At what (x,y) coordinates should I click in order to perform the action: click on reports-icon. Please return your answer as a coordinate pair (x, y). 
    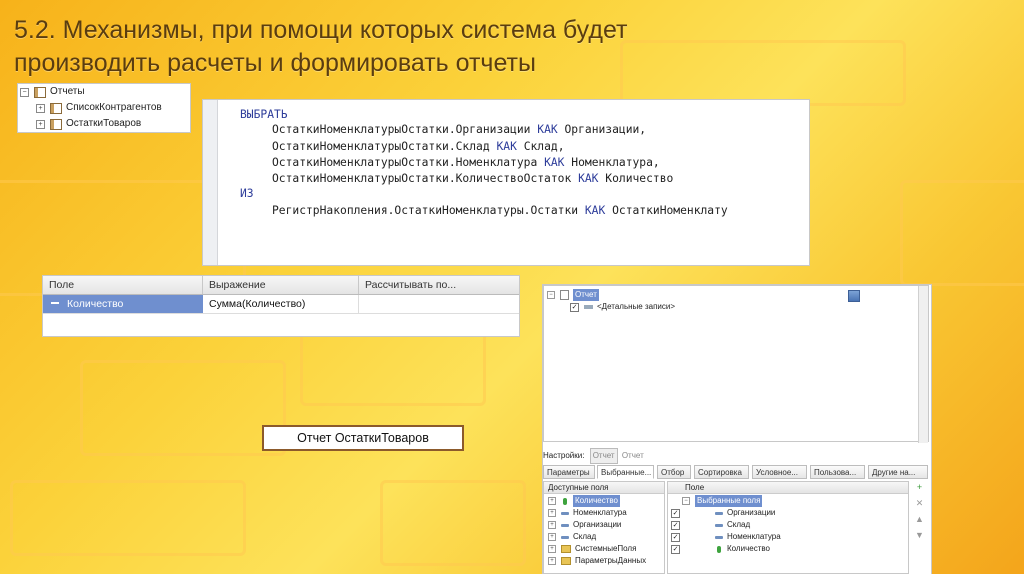
    Looking at the image, I should click on (40, 92).